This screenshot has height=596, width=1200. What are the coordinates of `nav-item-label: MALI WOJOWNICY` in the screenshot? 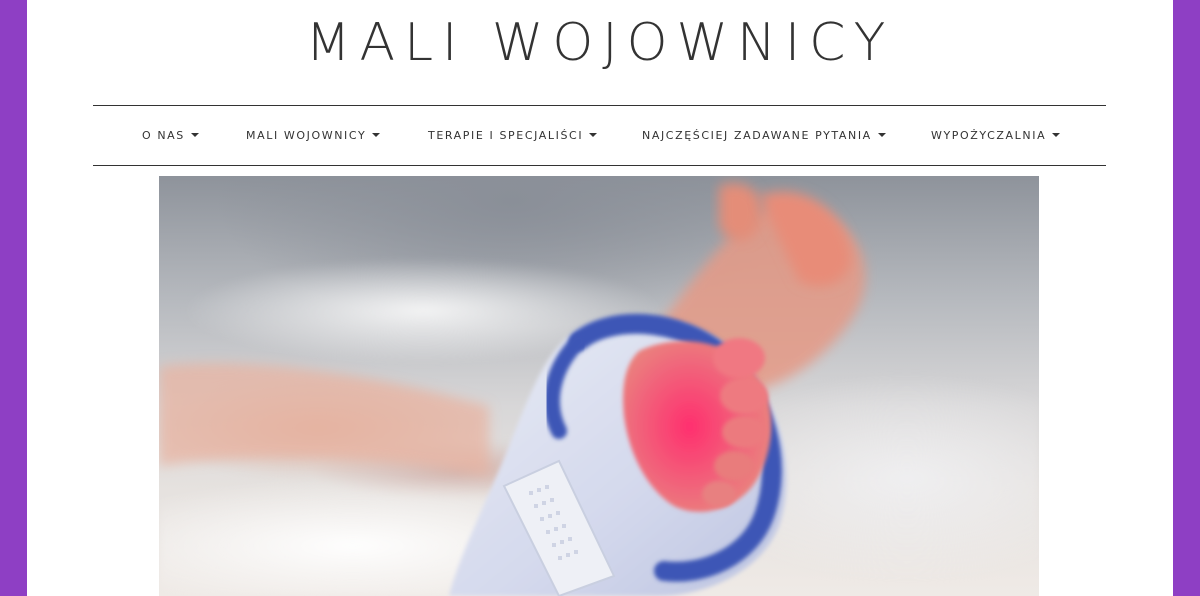 It's located at (306, 135).